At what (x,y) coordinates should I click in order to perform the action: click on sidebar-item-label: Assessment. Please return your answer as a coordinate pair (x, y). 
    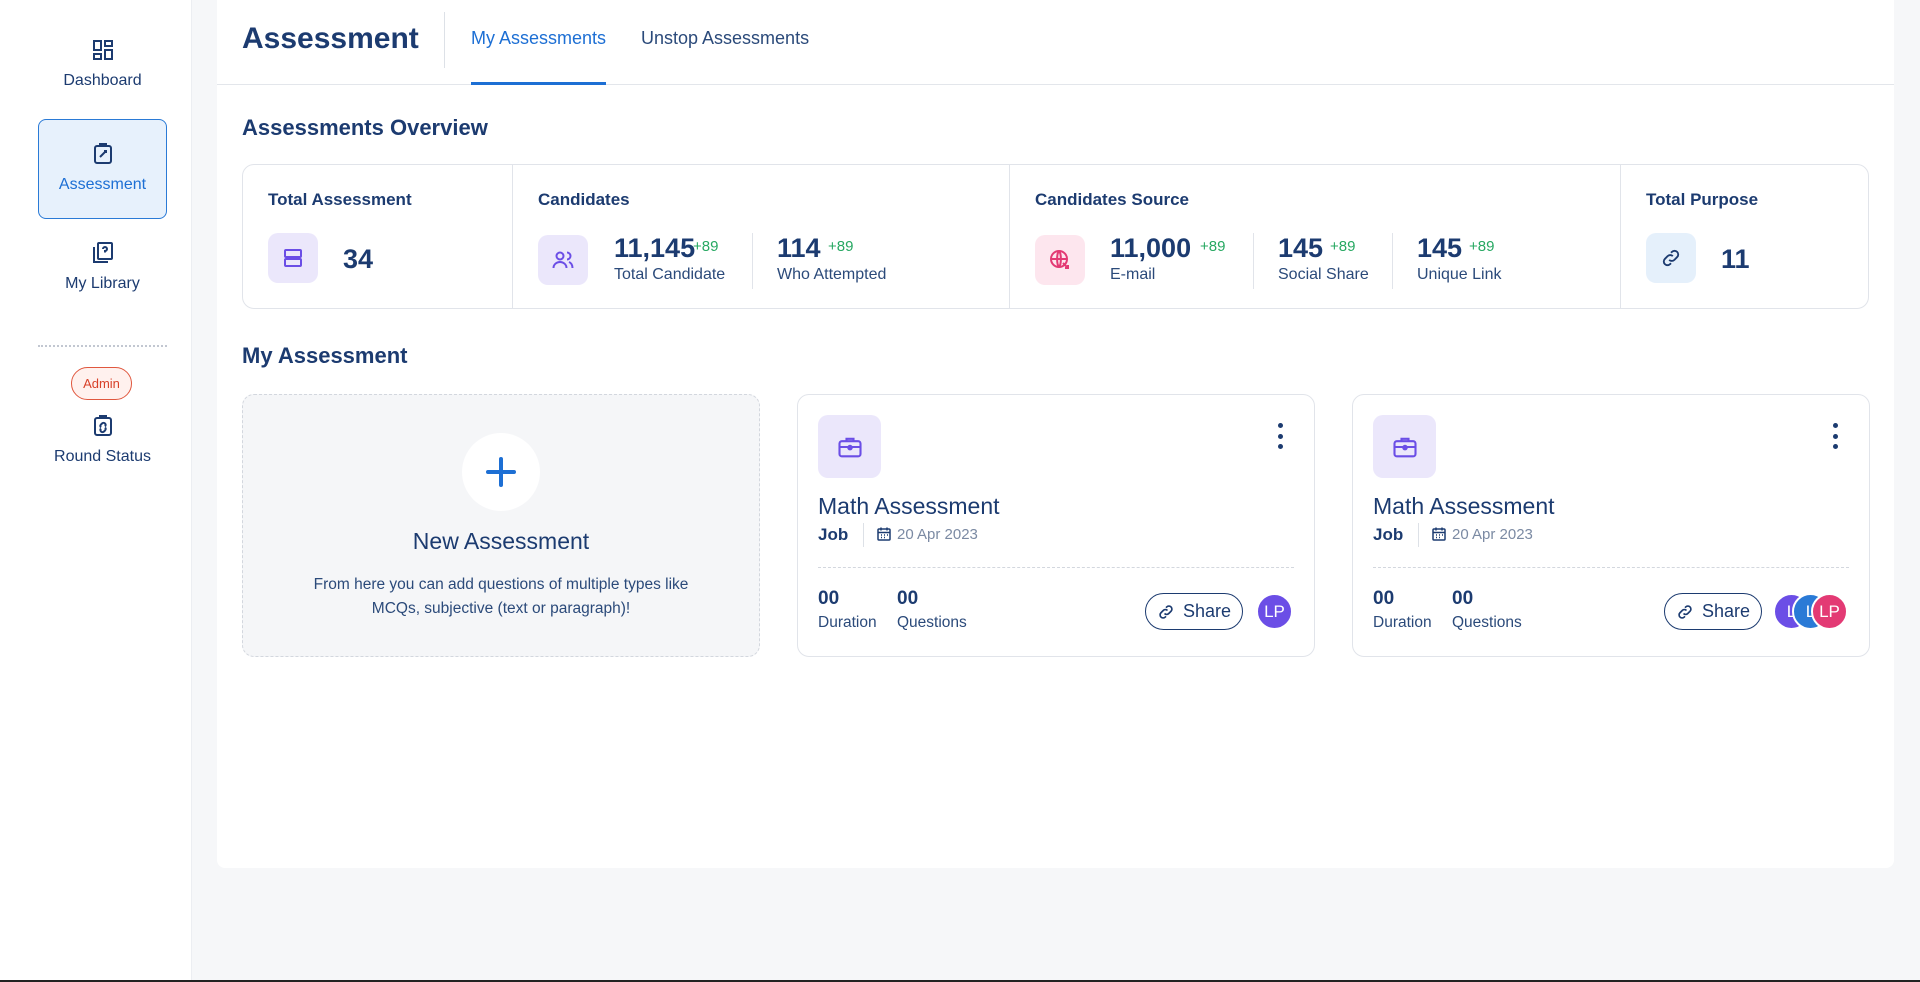
    Looking at the image, I should click on (102, 184).